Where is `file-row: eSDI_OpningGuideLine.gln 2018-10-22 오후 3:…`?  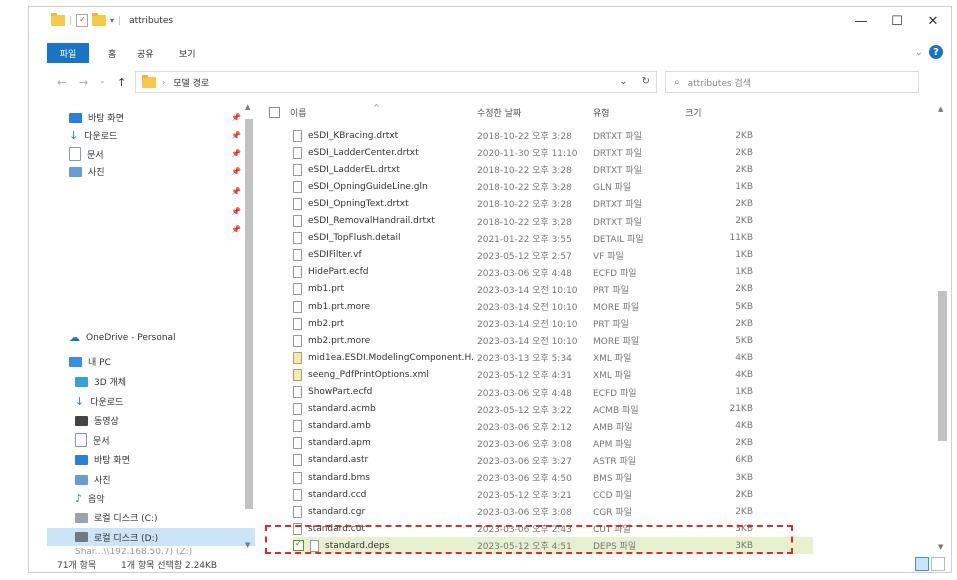 file-row: eSDI_OpningGuideLine.gln 2018-10-22 오후 3:… is located at coordinates (528, 186).